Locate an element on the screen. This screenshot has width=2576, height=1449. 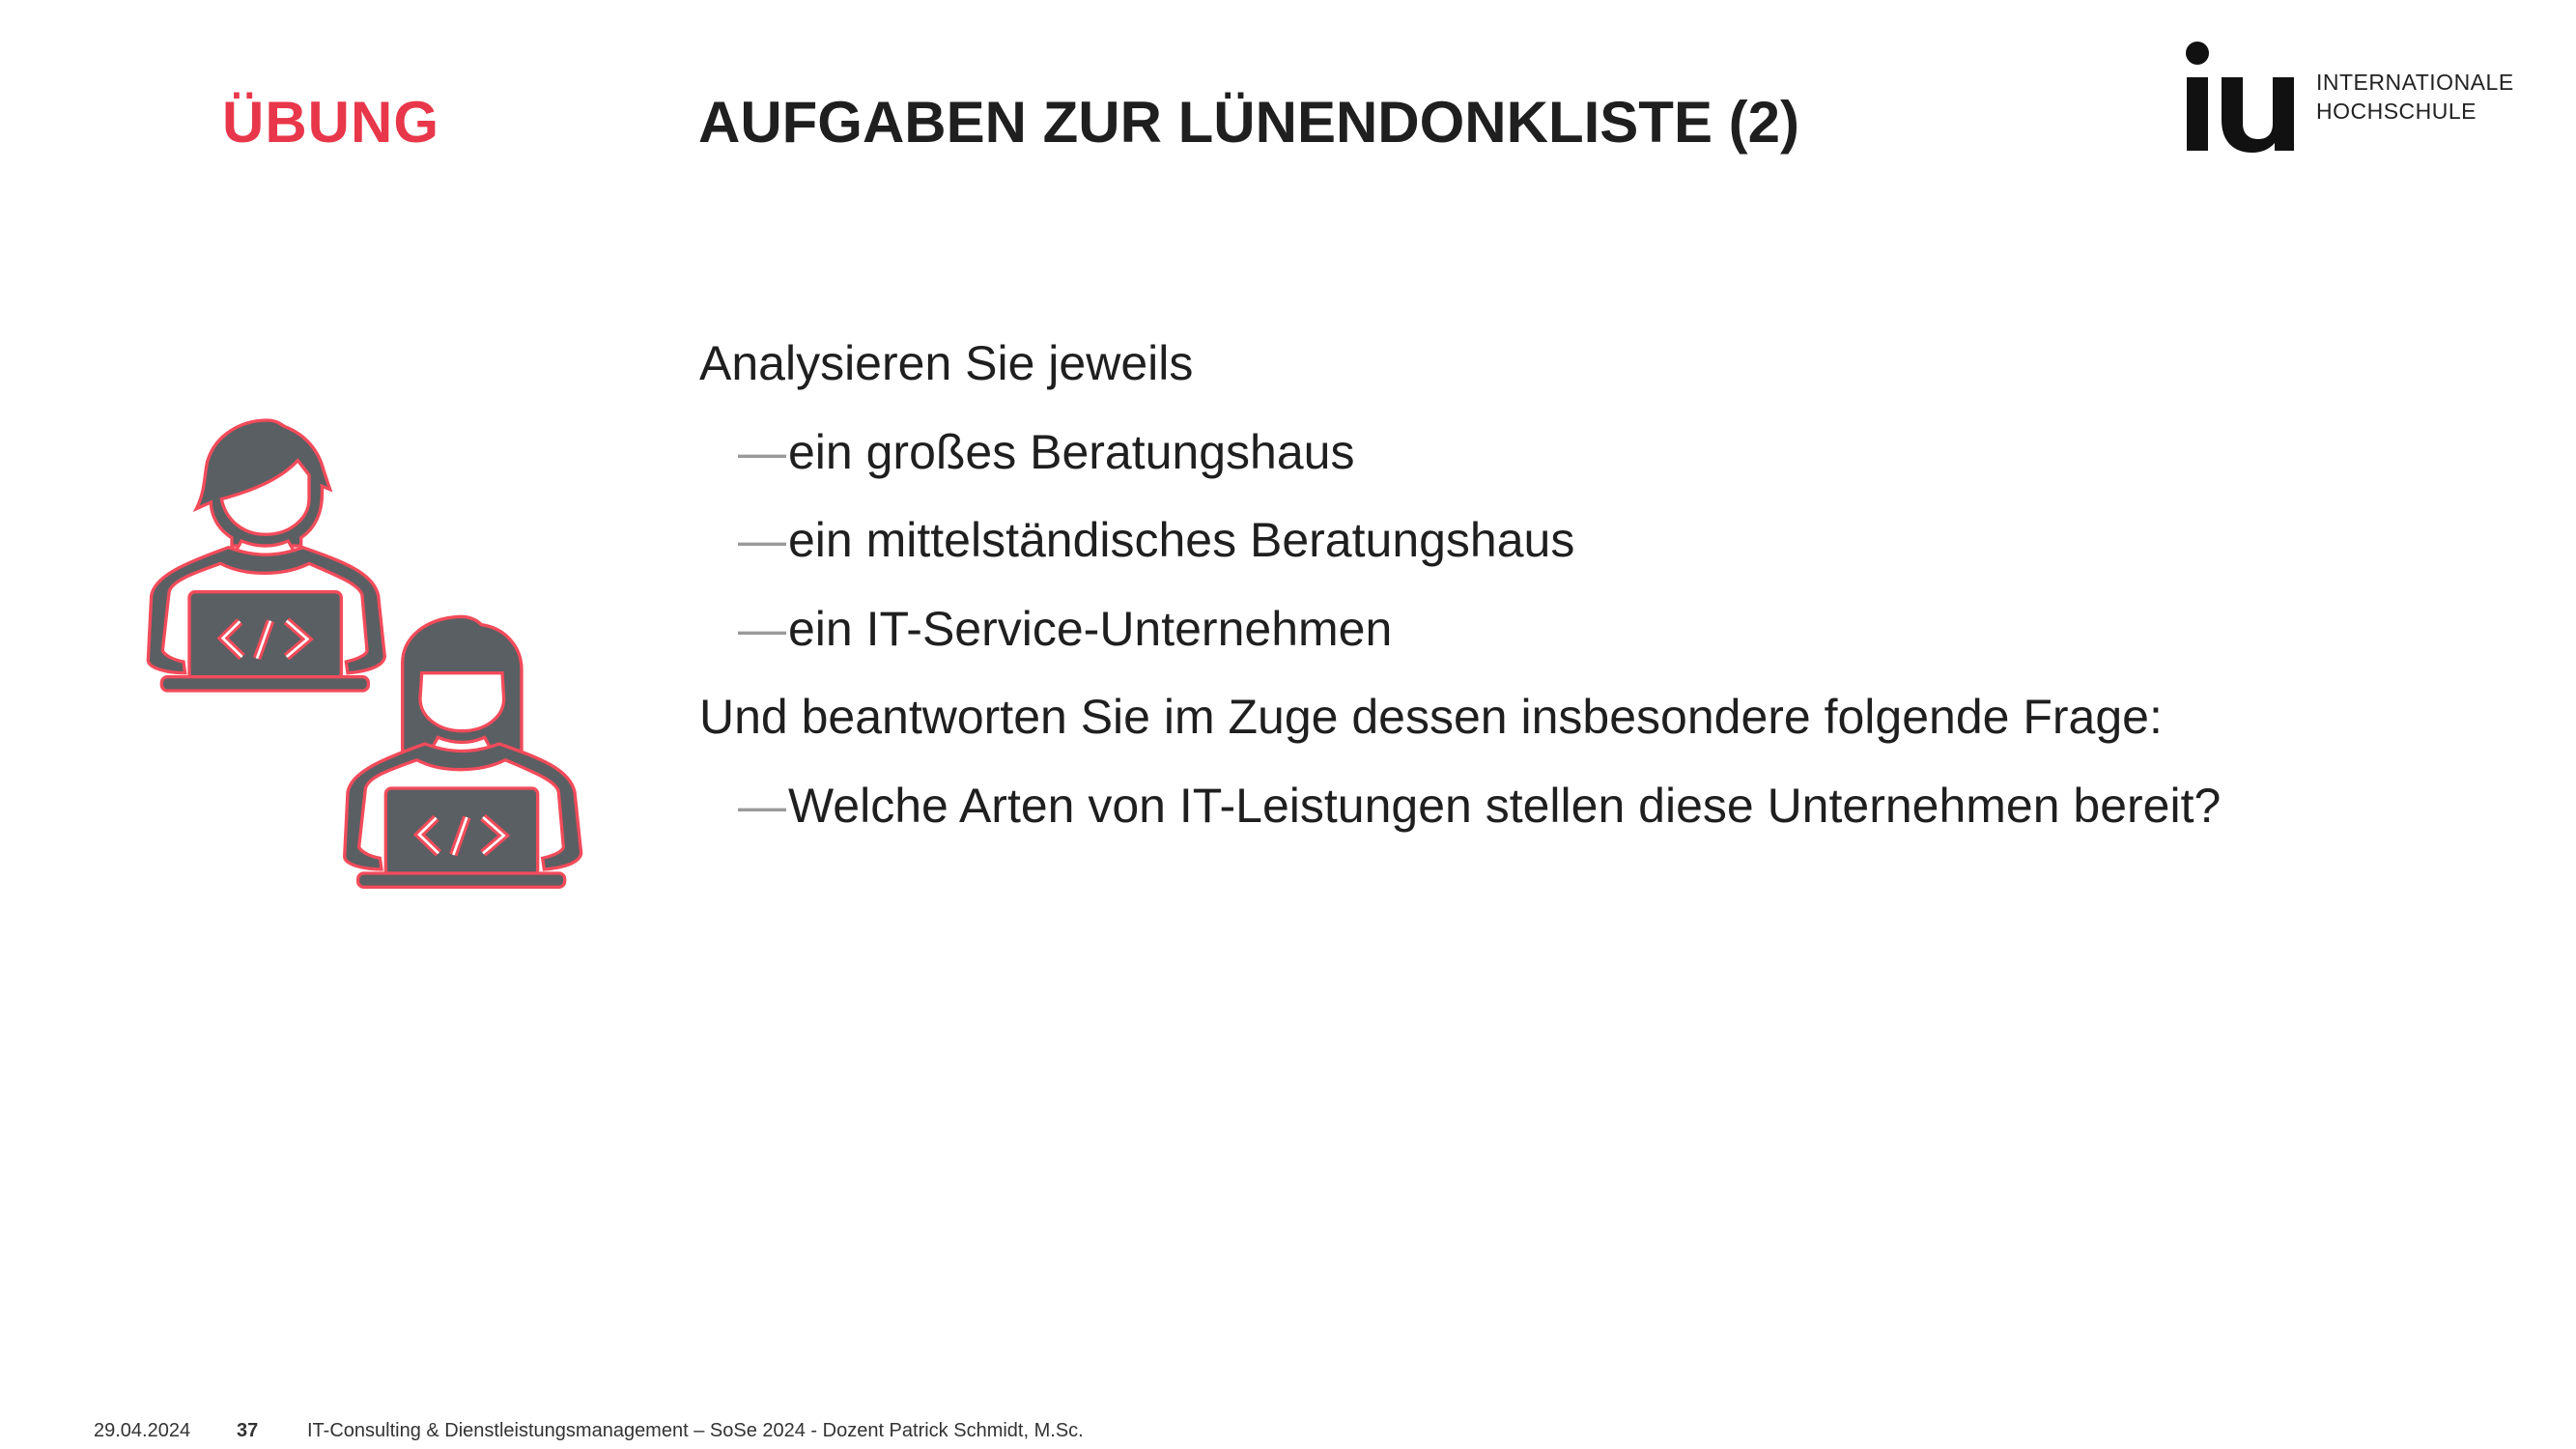
logo-line-1: INTERNATIONALE is located at coordinates (2415, 82).